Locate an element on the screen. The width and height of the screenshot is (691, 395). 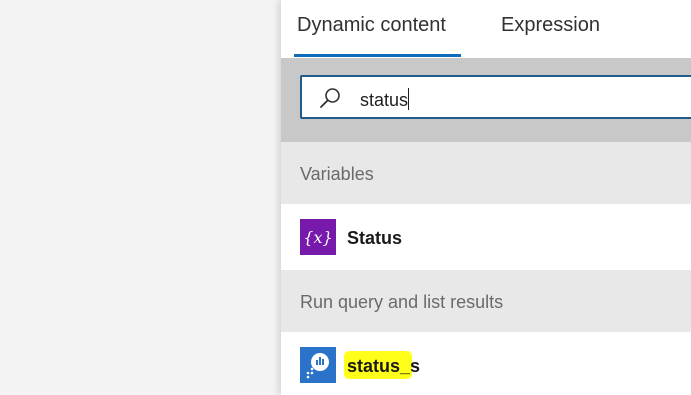
tab-expression: Expression is located at coordinates (550, 25).